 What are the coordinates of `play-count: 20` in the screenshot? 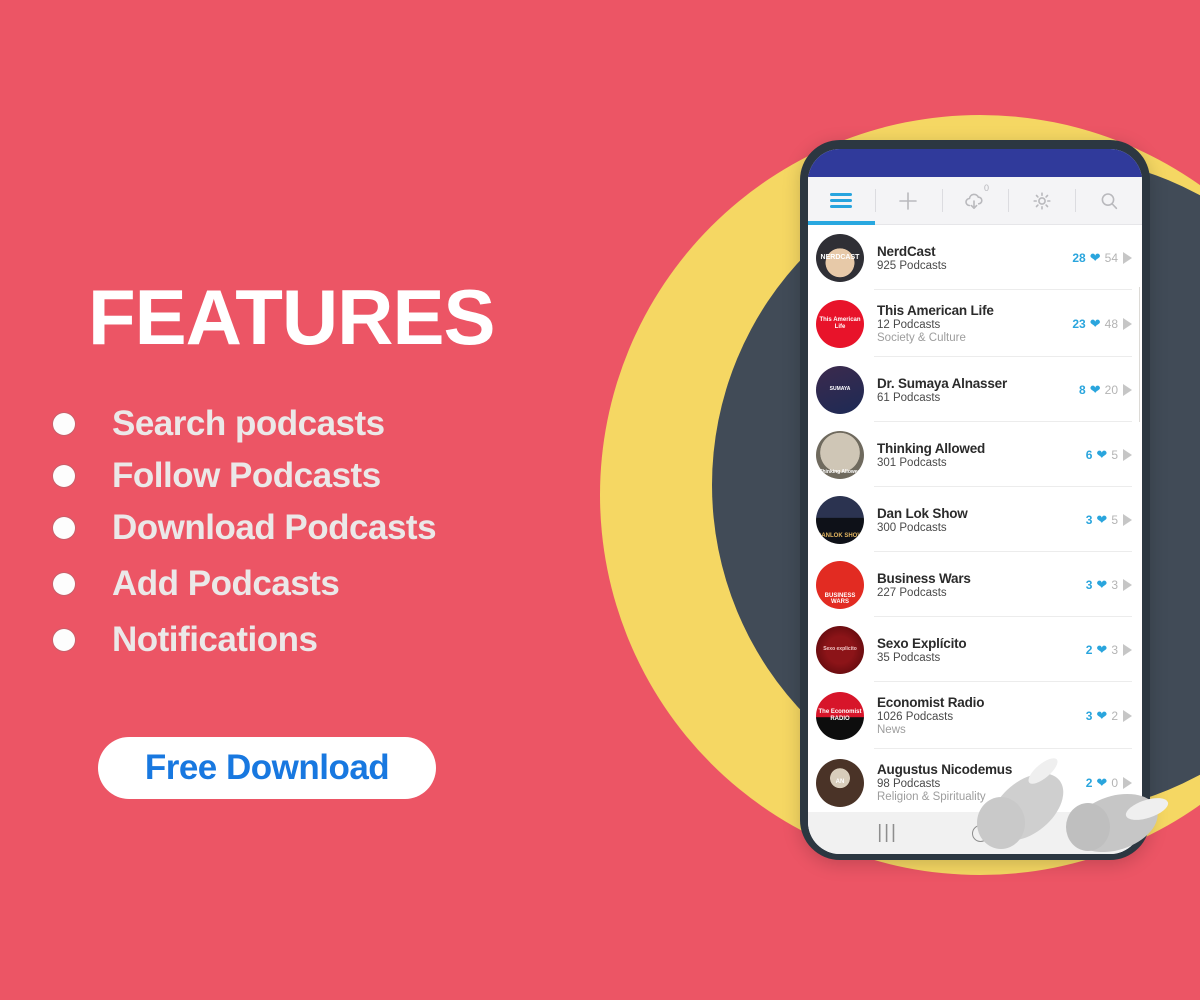 It's located at (1111, 389).